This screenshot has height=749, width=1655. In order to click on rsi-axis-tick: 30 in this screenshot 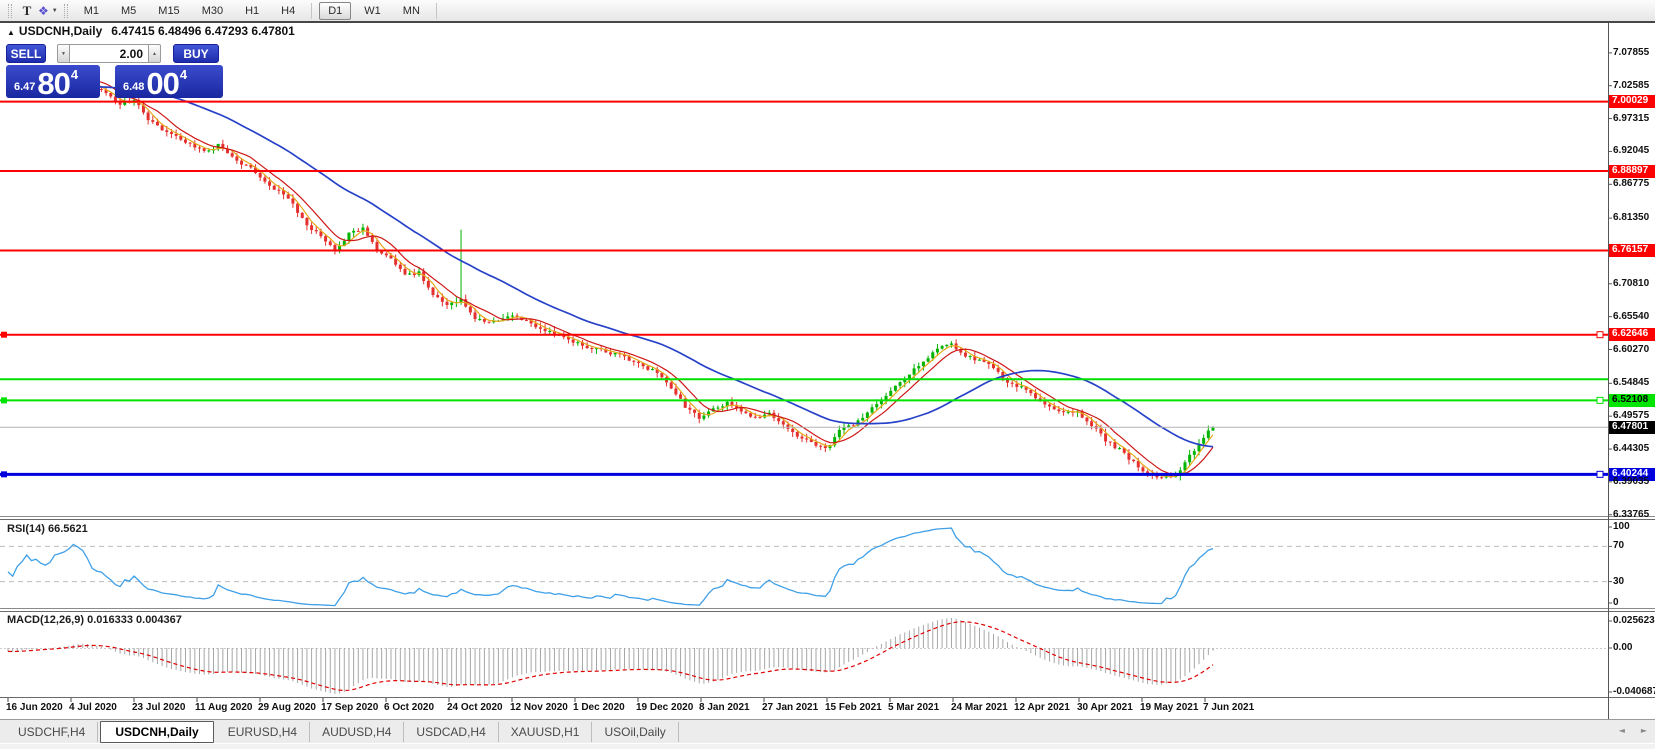, I will do `click(1619, 581)`.